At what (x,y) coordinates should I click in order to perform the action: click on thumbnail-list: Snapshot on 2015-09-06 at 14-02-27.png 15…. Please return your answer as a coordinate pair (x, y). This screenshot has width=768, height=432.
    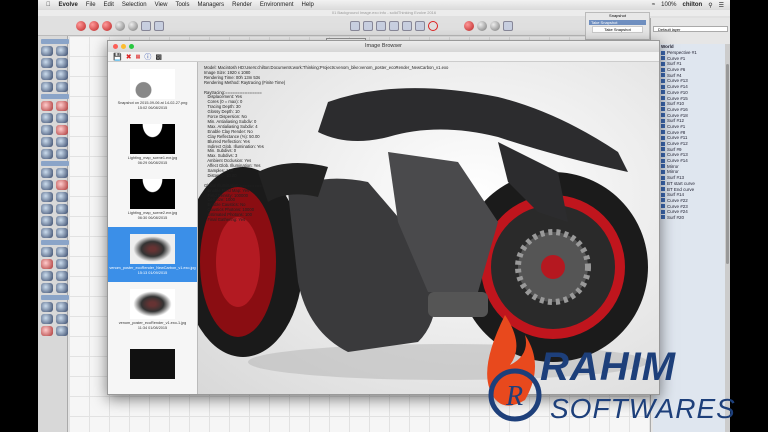
    Looking at the image, I should click on (153, 228).